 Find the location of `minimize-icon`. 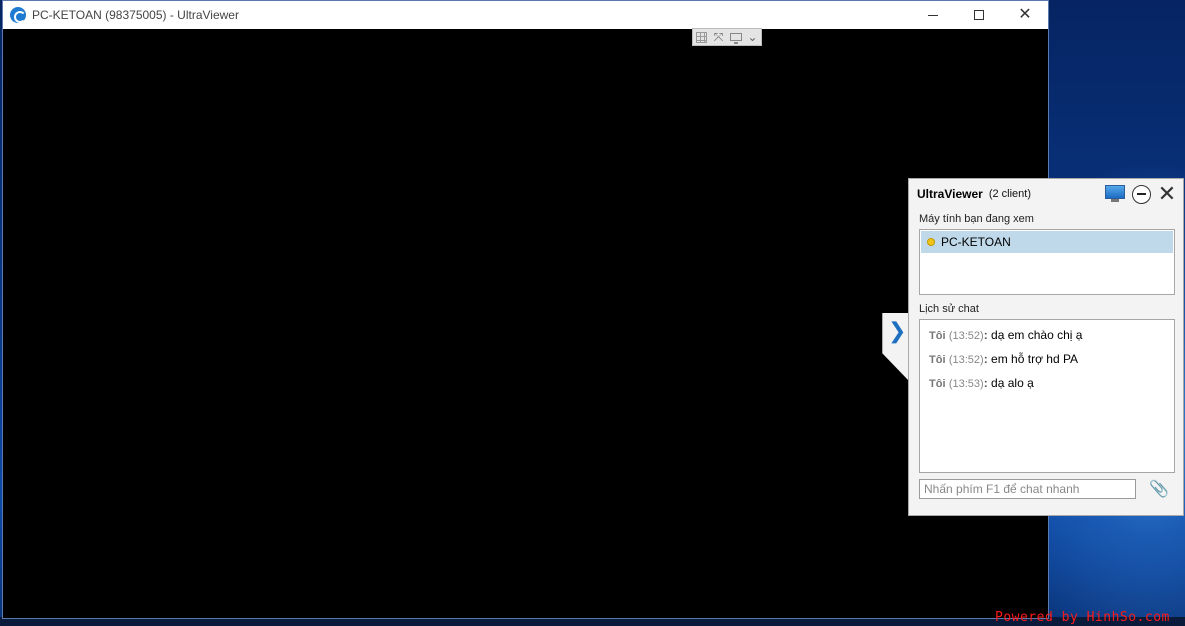

minimize-icon is located at coordinates (933, 15).